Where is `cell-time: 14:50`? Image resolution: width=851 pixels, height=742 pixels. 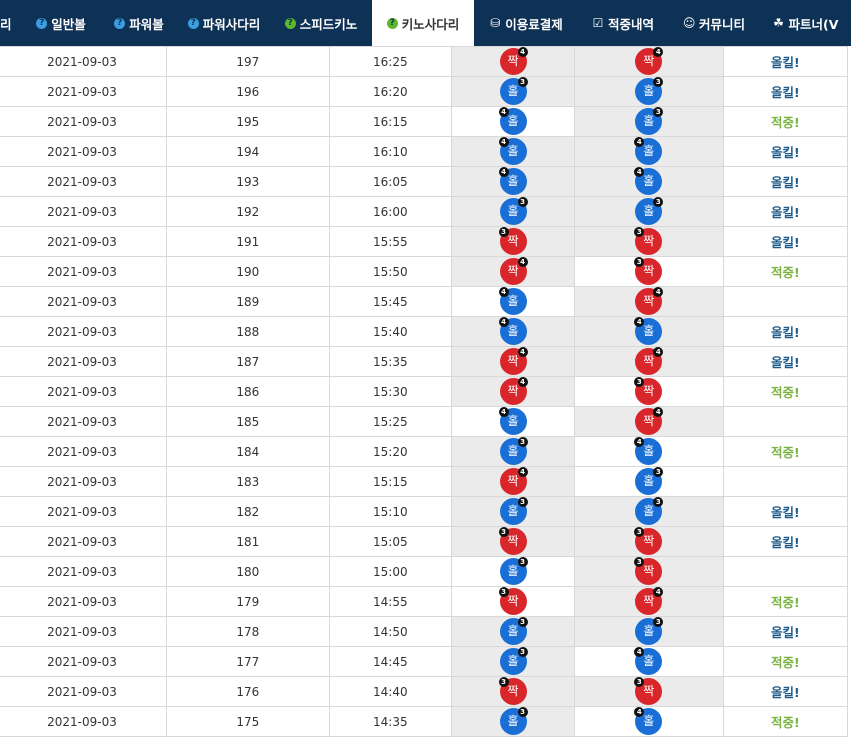
cell-time: 14:50 is located at coordinates (390, 631).